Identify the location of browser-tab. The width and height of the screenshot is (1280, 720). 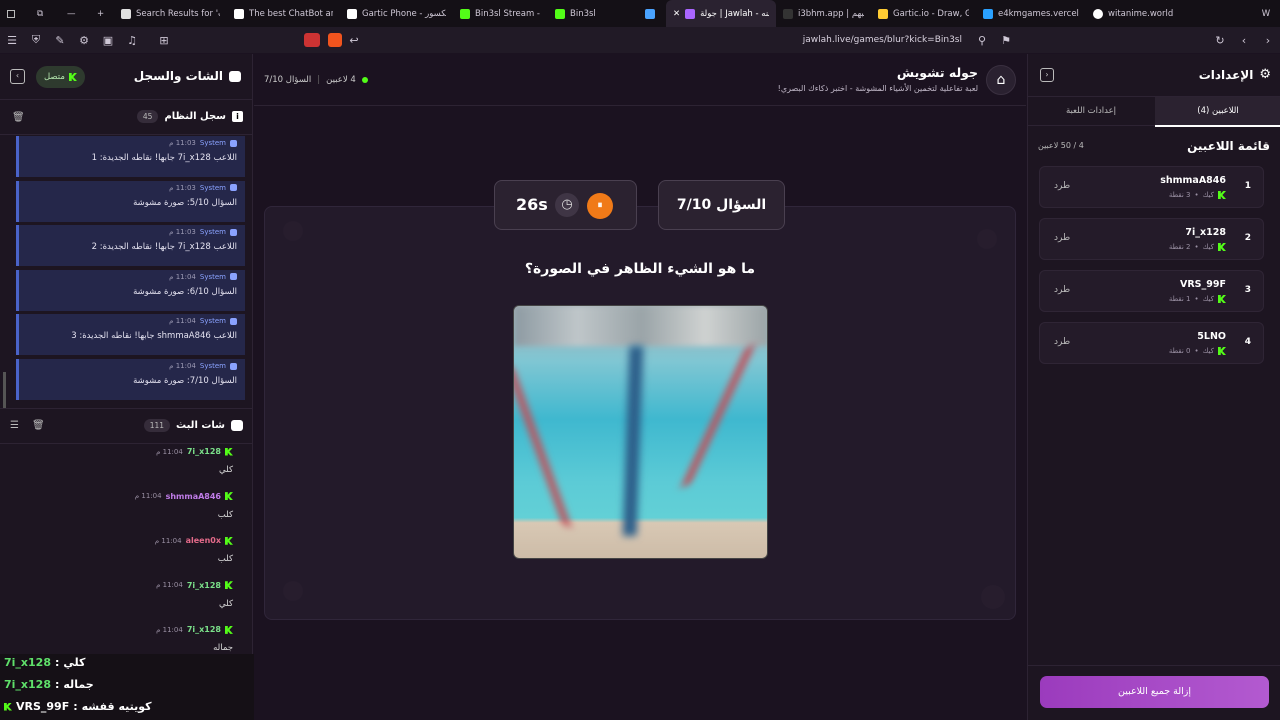
(652, 13).